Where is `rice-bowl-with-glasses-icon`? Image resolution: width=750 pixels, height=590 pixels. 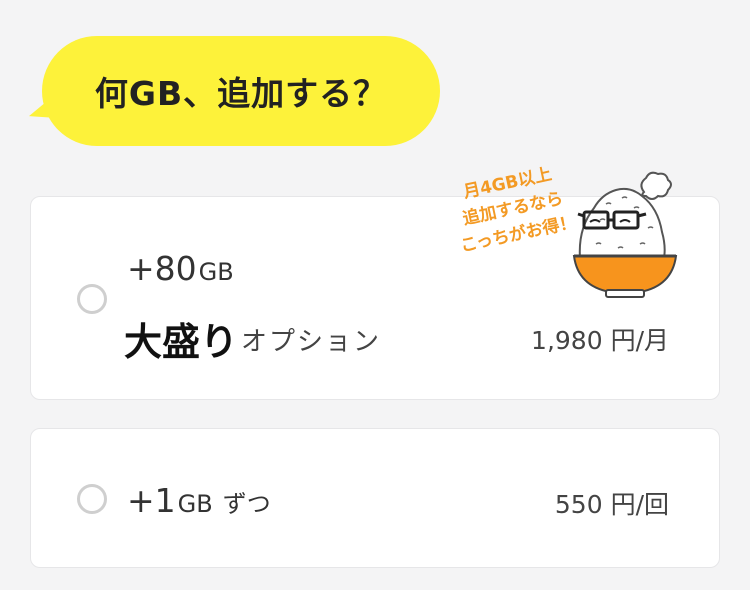
rice-bowl-with-glasses-icon is located at coordinates (625, 235).